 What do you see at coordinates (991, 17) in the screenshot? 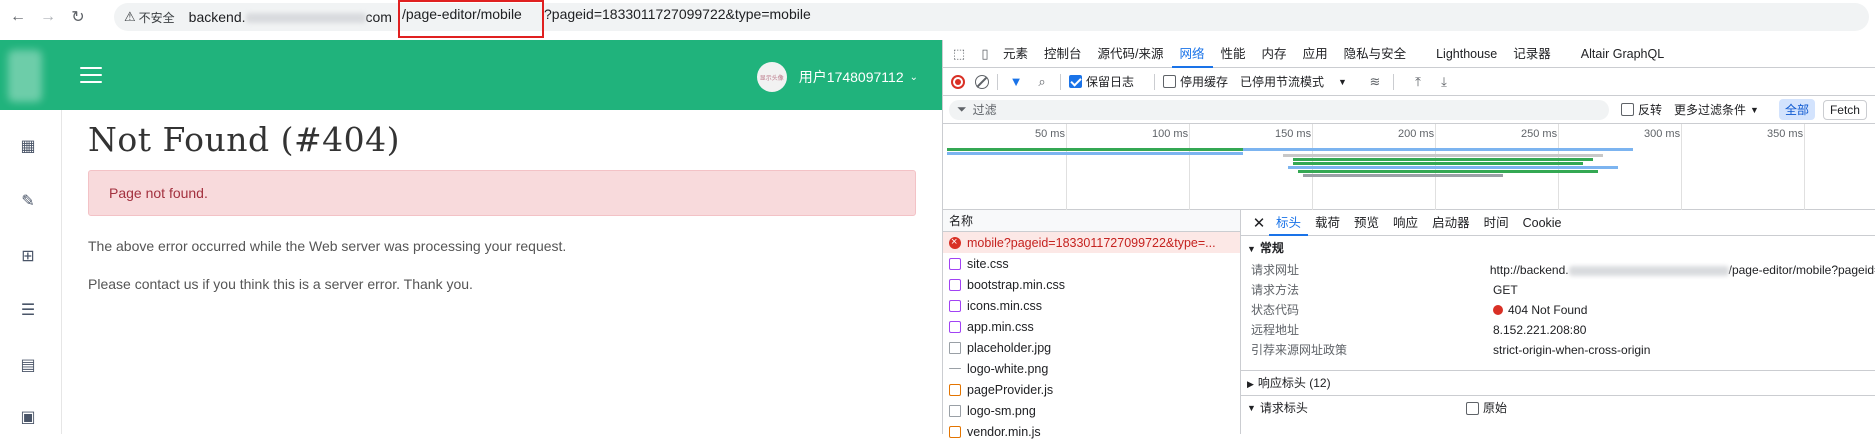
I see `address-bar: ⚠ 不安全 backend. com` at bounding box center [991, 17].